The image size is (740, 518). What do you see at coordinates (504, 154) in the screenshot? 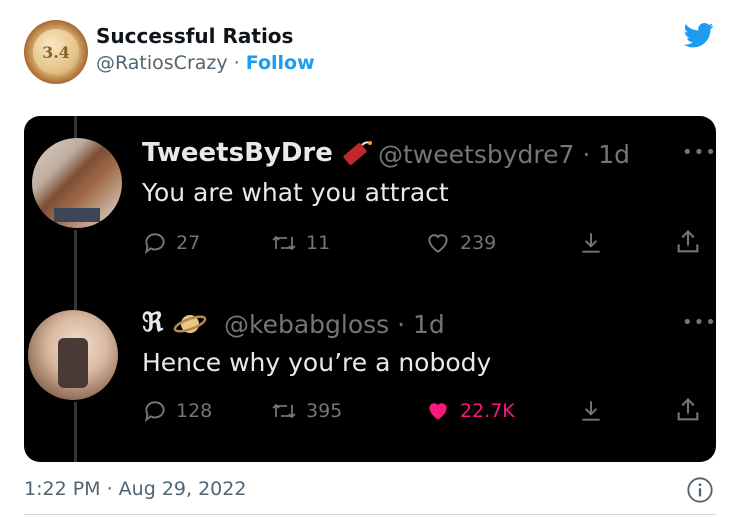
I see `reply-handle-time: @tweetsbydre7 · 1d` at bounding box center [504, 154].